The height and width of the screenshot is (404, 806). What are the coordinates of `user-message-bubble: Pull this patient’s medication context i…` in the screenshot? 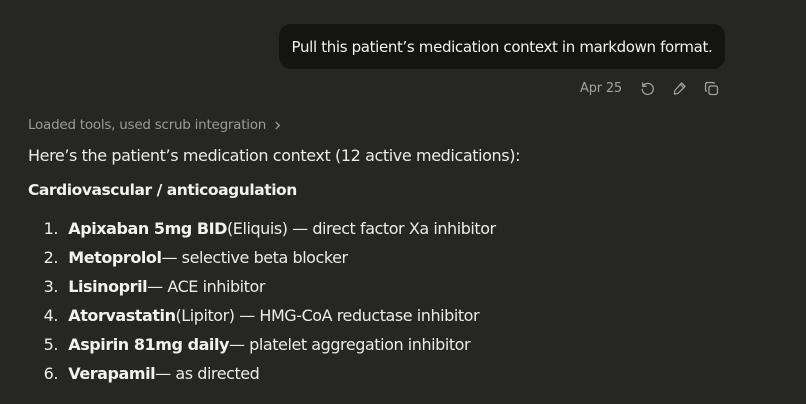 It's located at (502, 46).